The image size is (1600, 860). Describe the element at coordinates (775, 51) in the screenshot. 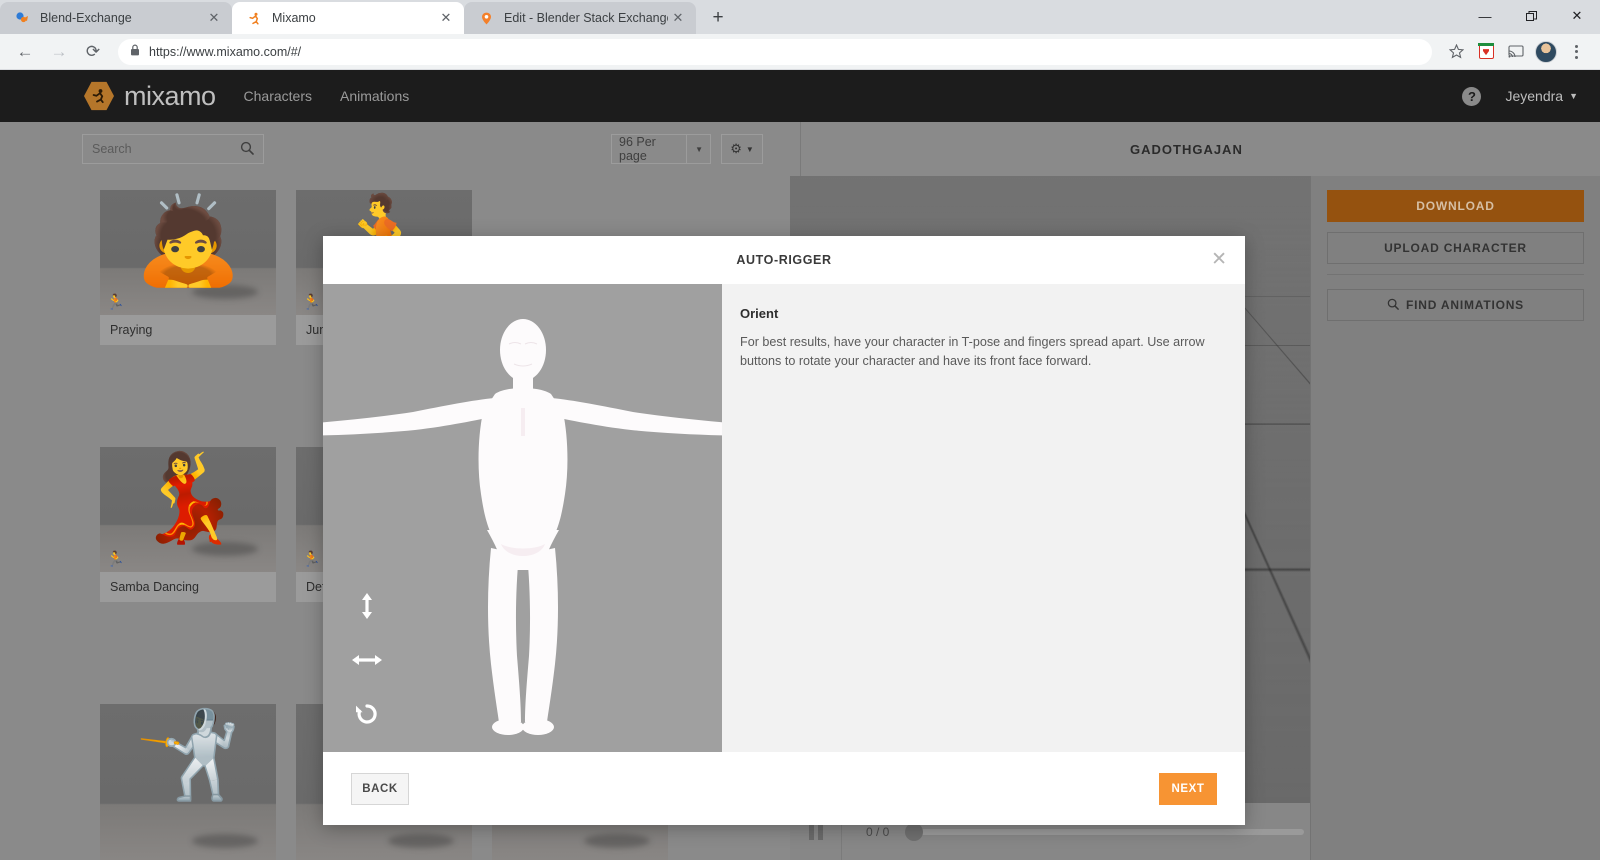

I see `address-bar: https://www.mixamo.com/#/` at that location.